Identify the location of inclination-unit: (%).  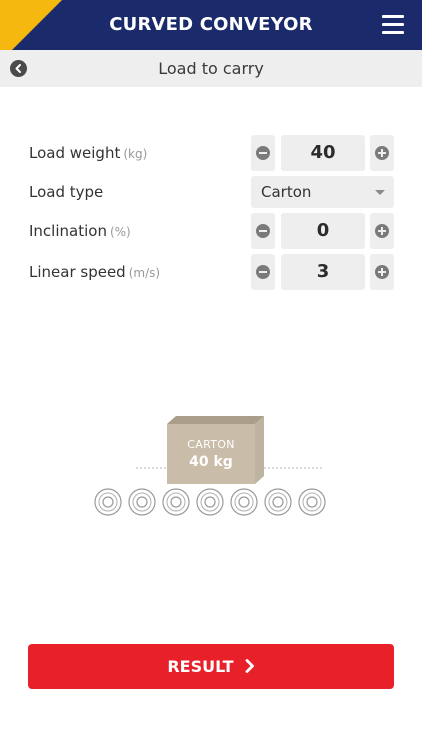
(120, 232).